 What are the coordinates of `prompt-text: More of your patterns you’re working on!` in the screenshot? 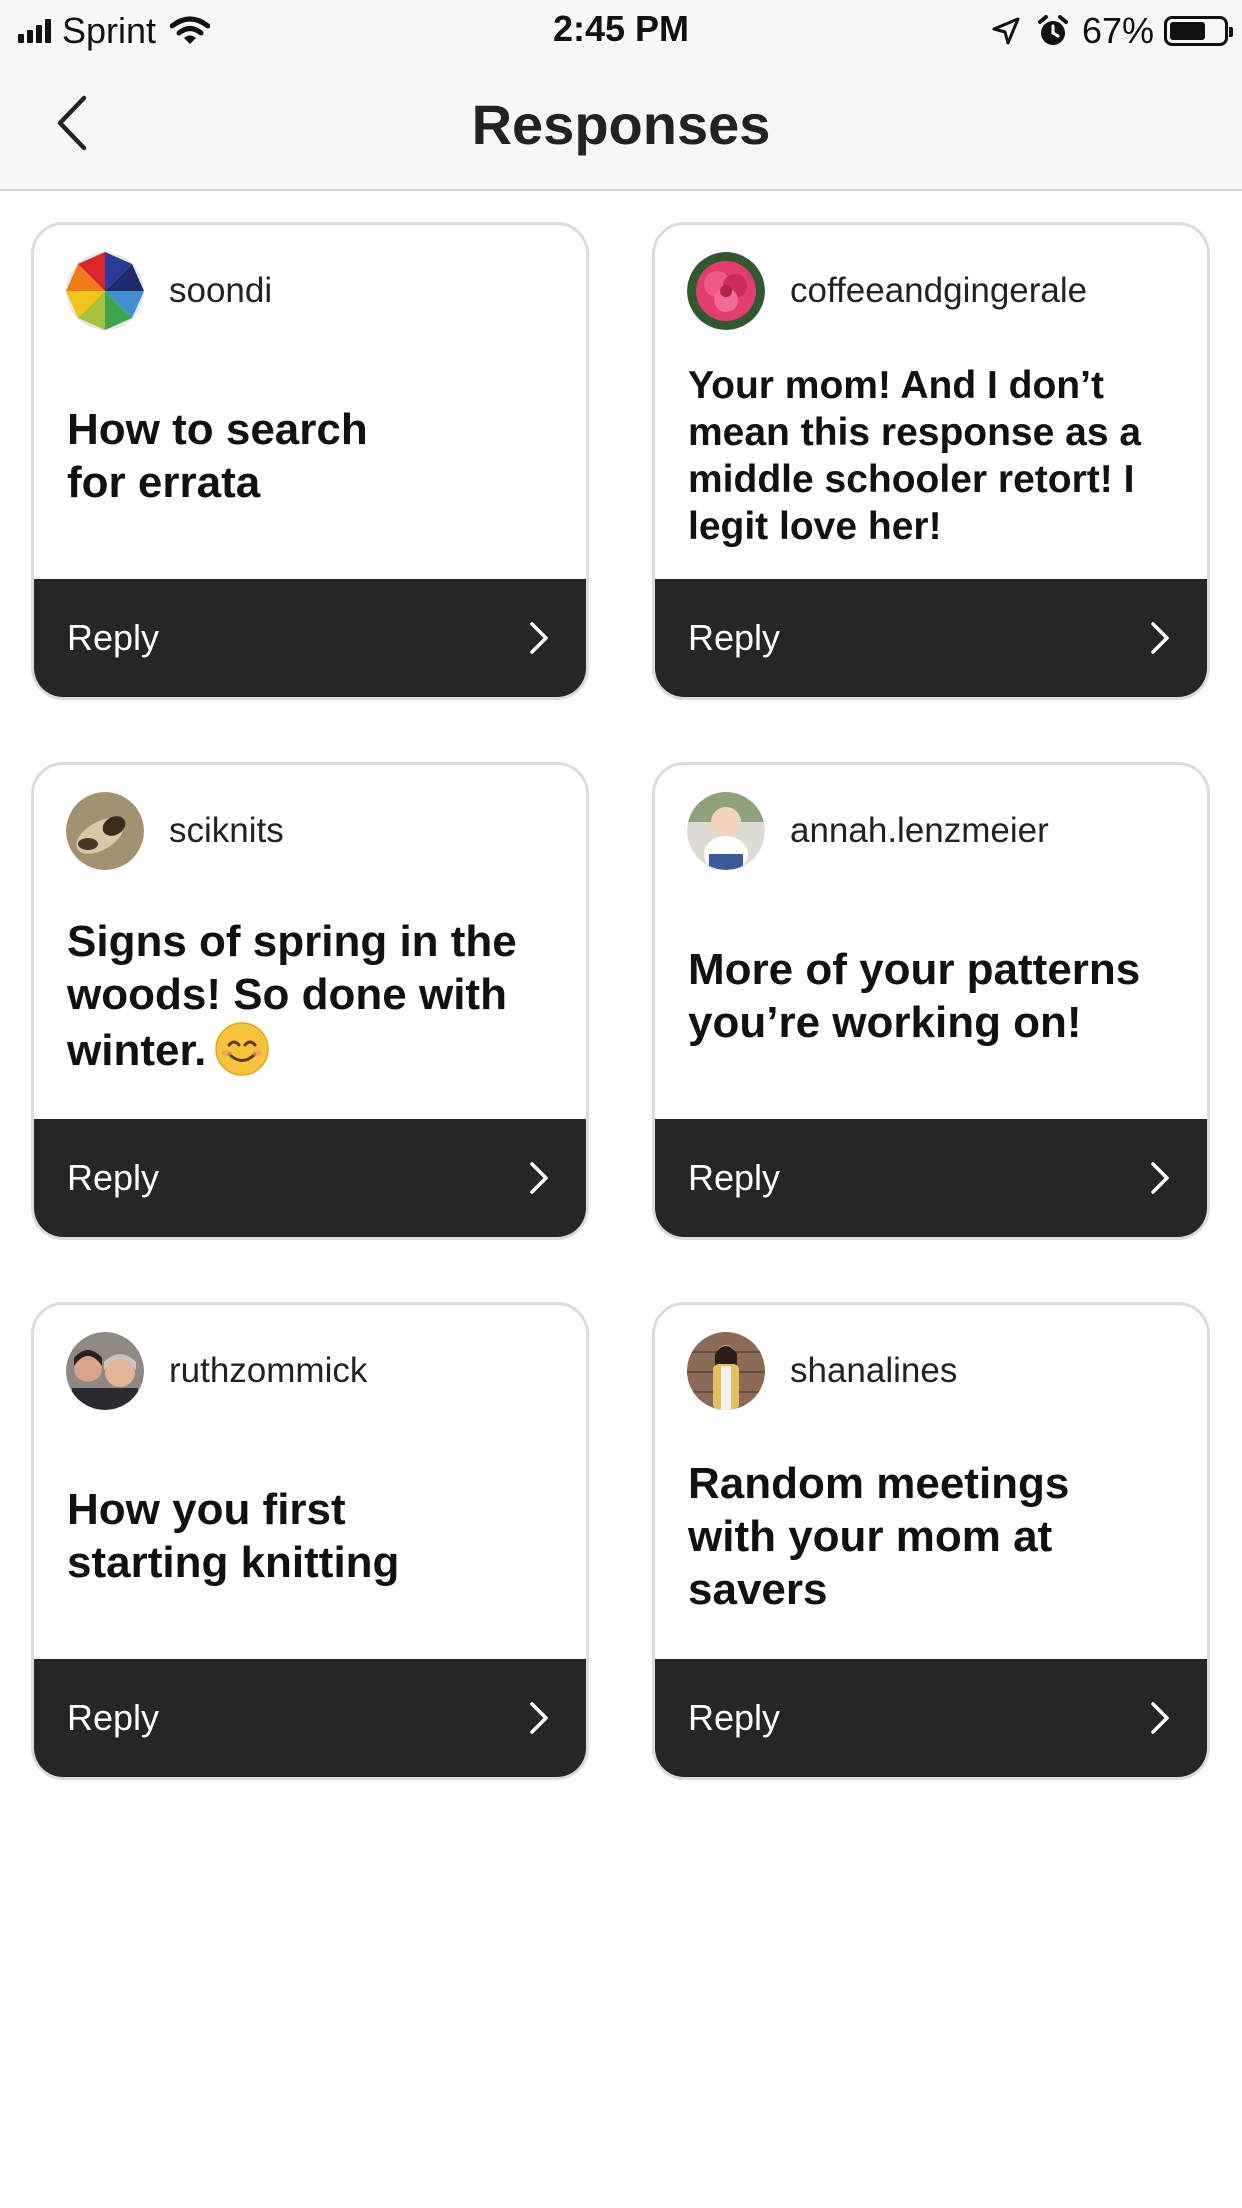 It's located at (914, 996).